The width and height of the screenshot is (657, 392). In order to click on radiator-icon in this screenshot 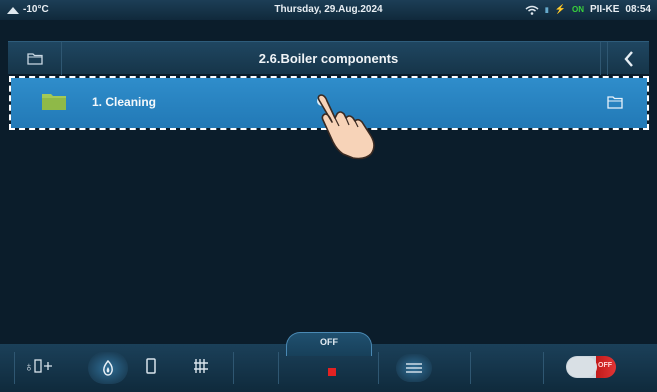, I will do `click(201, 366)`.